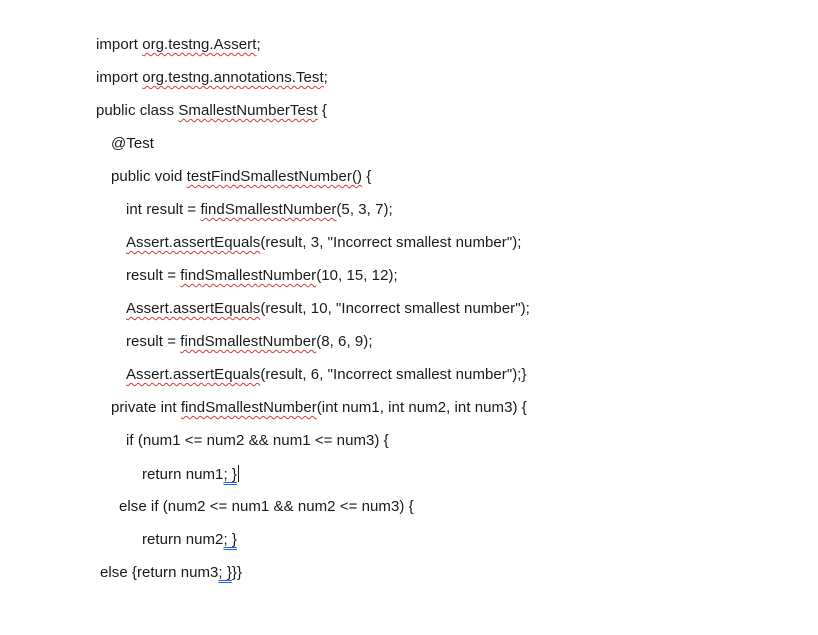 The width and height of the screenshot is (818, 635). Describe the element at coordinates (163, 209) in the screenshot. I see `code-text: int result =` at that location.